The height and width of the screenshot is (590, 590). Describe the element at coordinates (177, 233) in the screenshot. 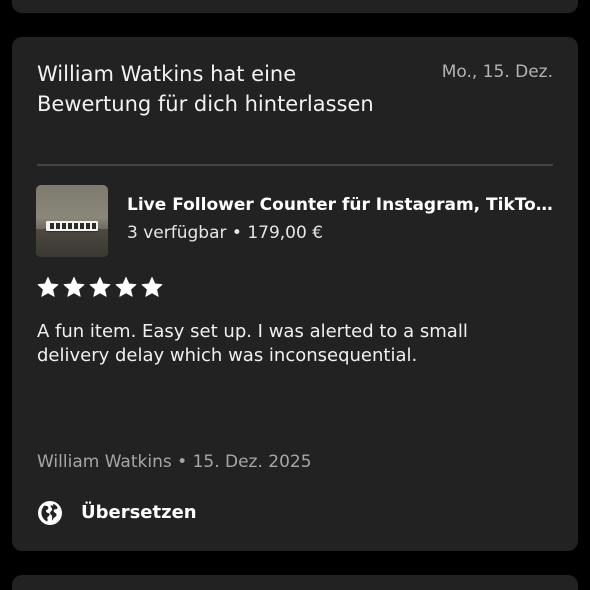

I see `product-stock: 3 verfügbar` at that location.